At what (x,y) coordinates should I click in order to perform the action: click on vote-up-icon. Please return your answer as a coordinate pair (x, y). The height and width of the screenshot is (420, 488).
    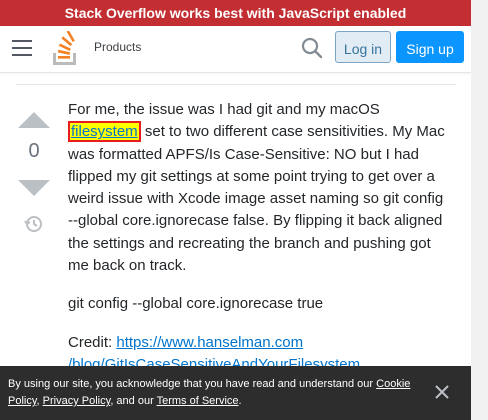
    Looking at the image, I should click on (34, 120).